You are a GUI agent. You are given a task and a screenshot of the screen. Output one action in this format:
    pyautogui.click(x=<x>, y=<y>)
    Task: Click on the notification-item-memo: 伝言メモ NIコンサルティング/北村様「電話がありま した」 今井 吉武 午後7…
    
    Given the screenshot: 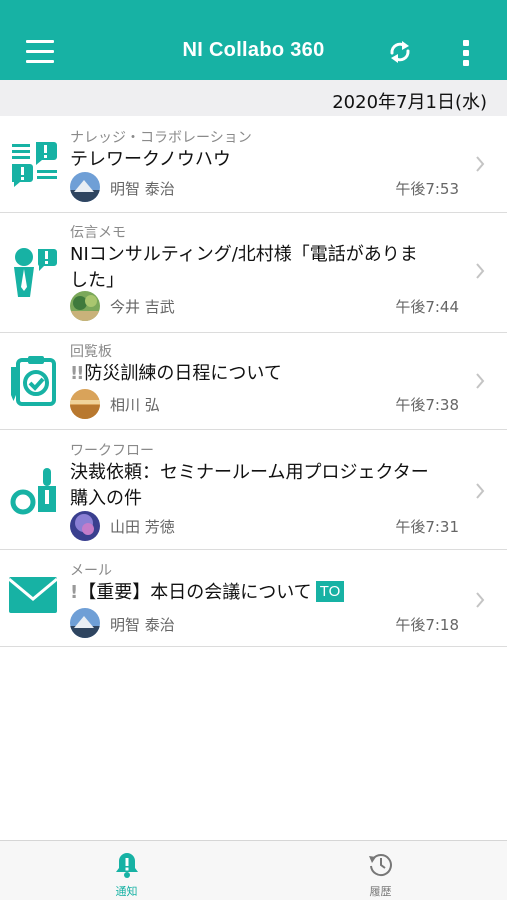 What is the action you would take?
    pyautogui.click(x=253, y=273)
    